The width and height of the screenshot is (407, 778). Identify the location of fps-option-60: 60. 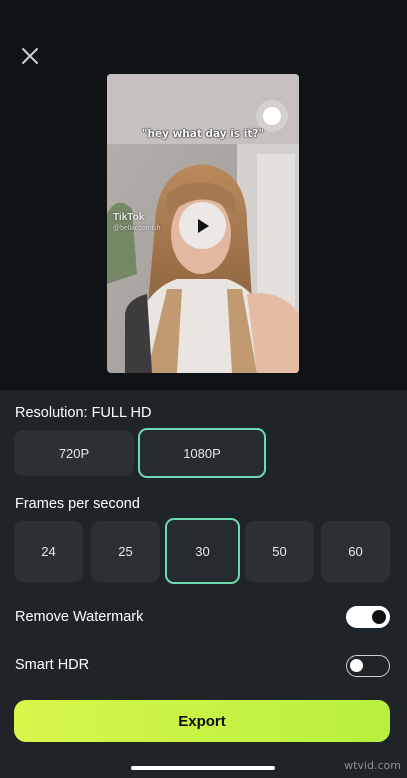
(355, 551).